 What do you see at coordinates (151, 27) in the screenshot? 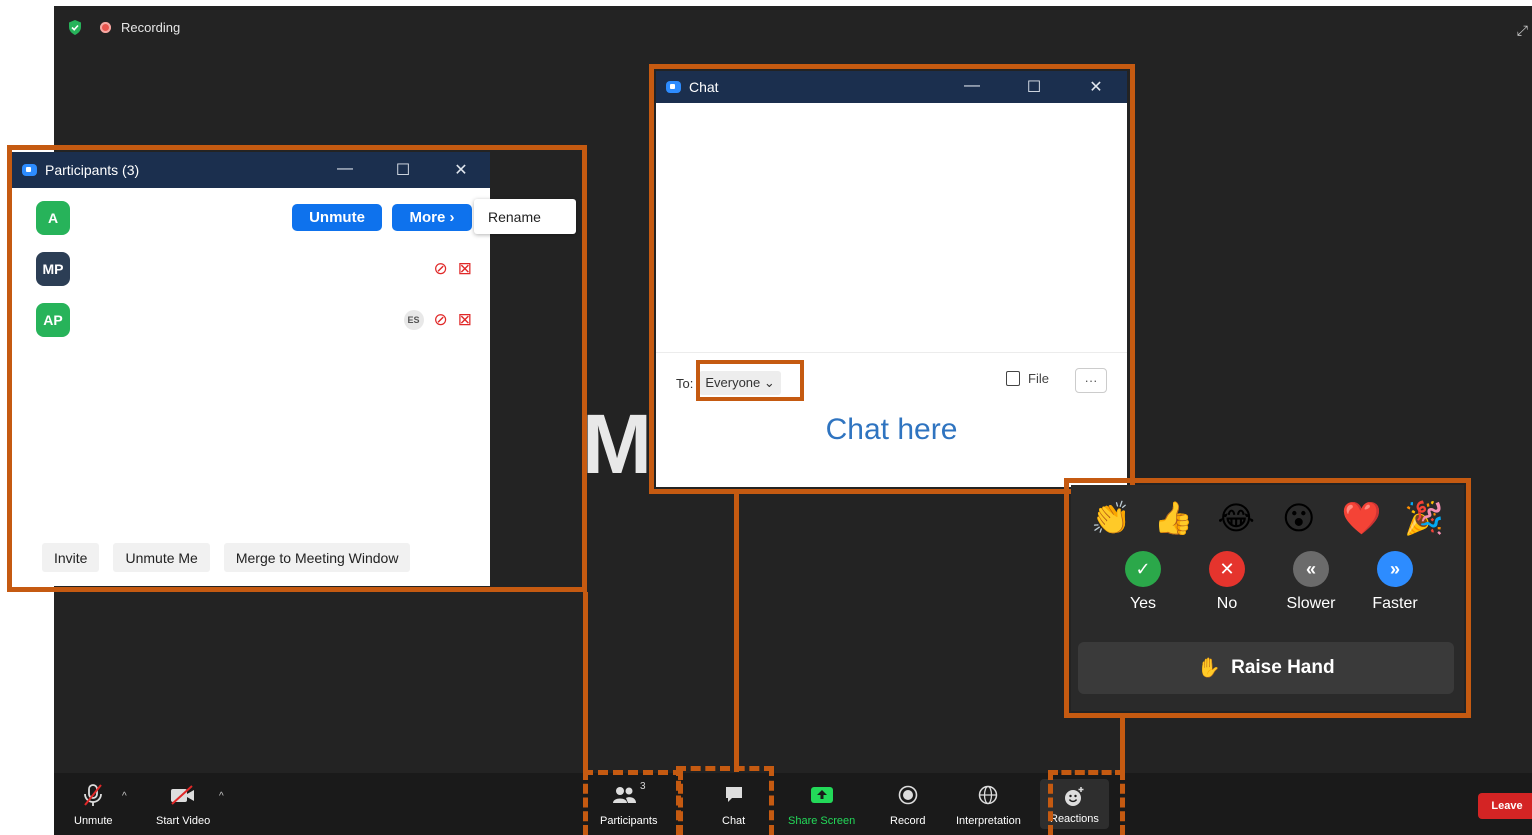
I see `recording-label: Recording` at bounding box center [151, 27].